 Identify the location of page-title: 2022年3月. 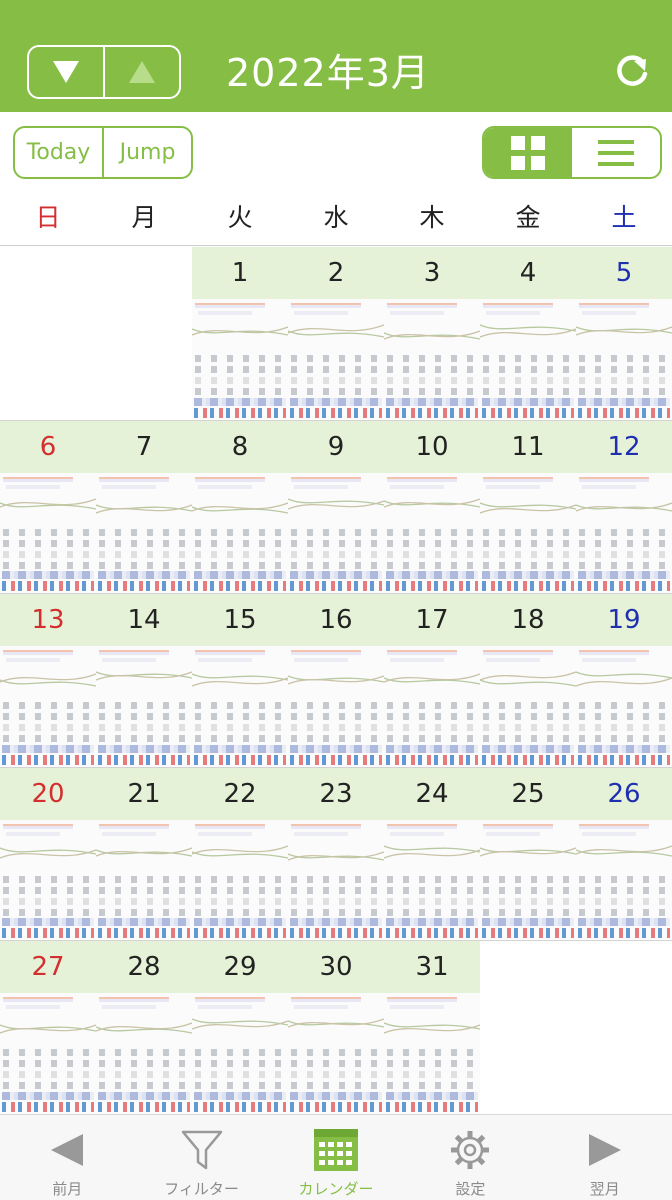
(328, 73).